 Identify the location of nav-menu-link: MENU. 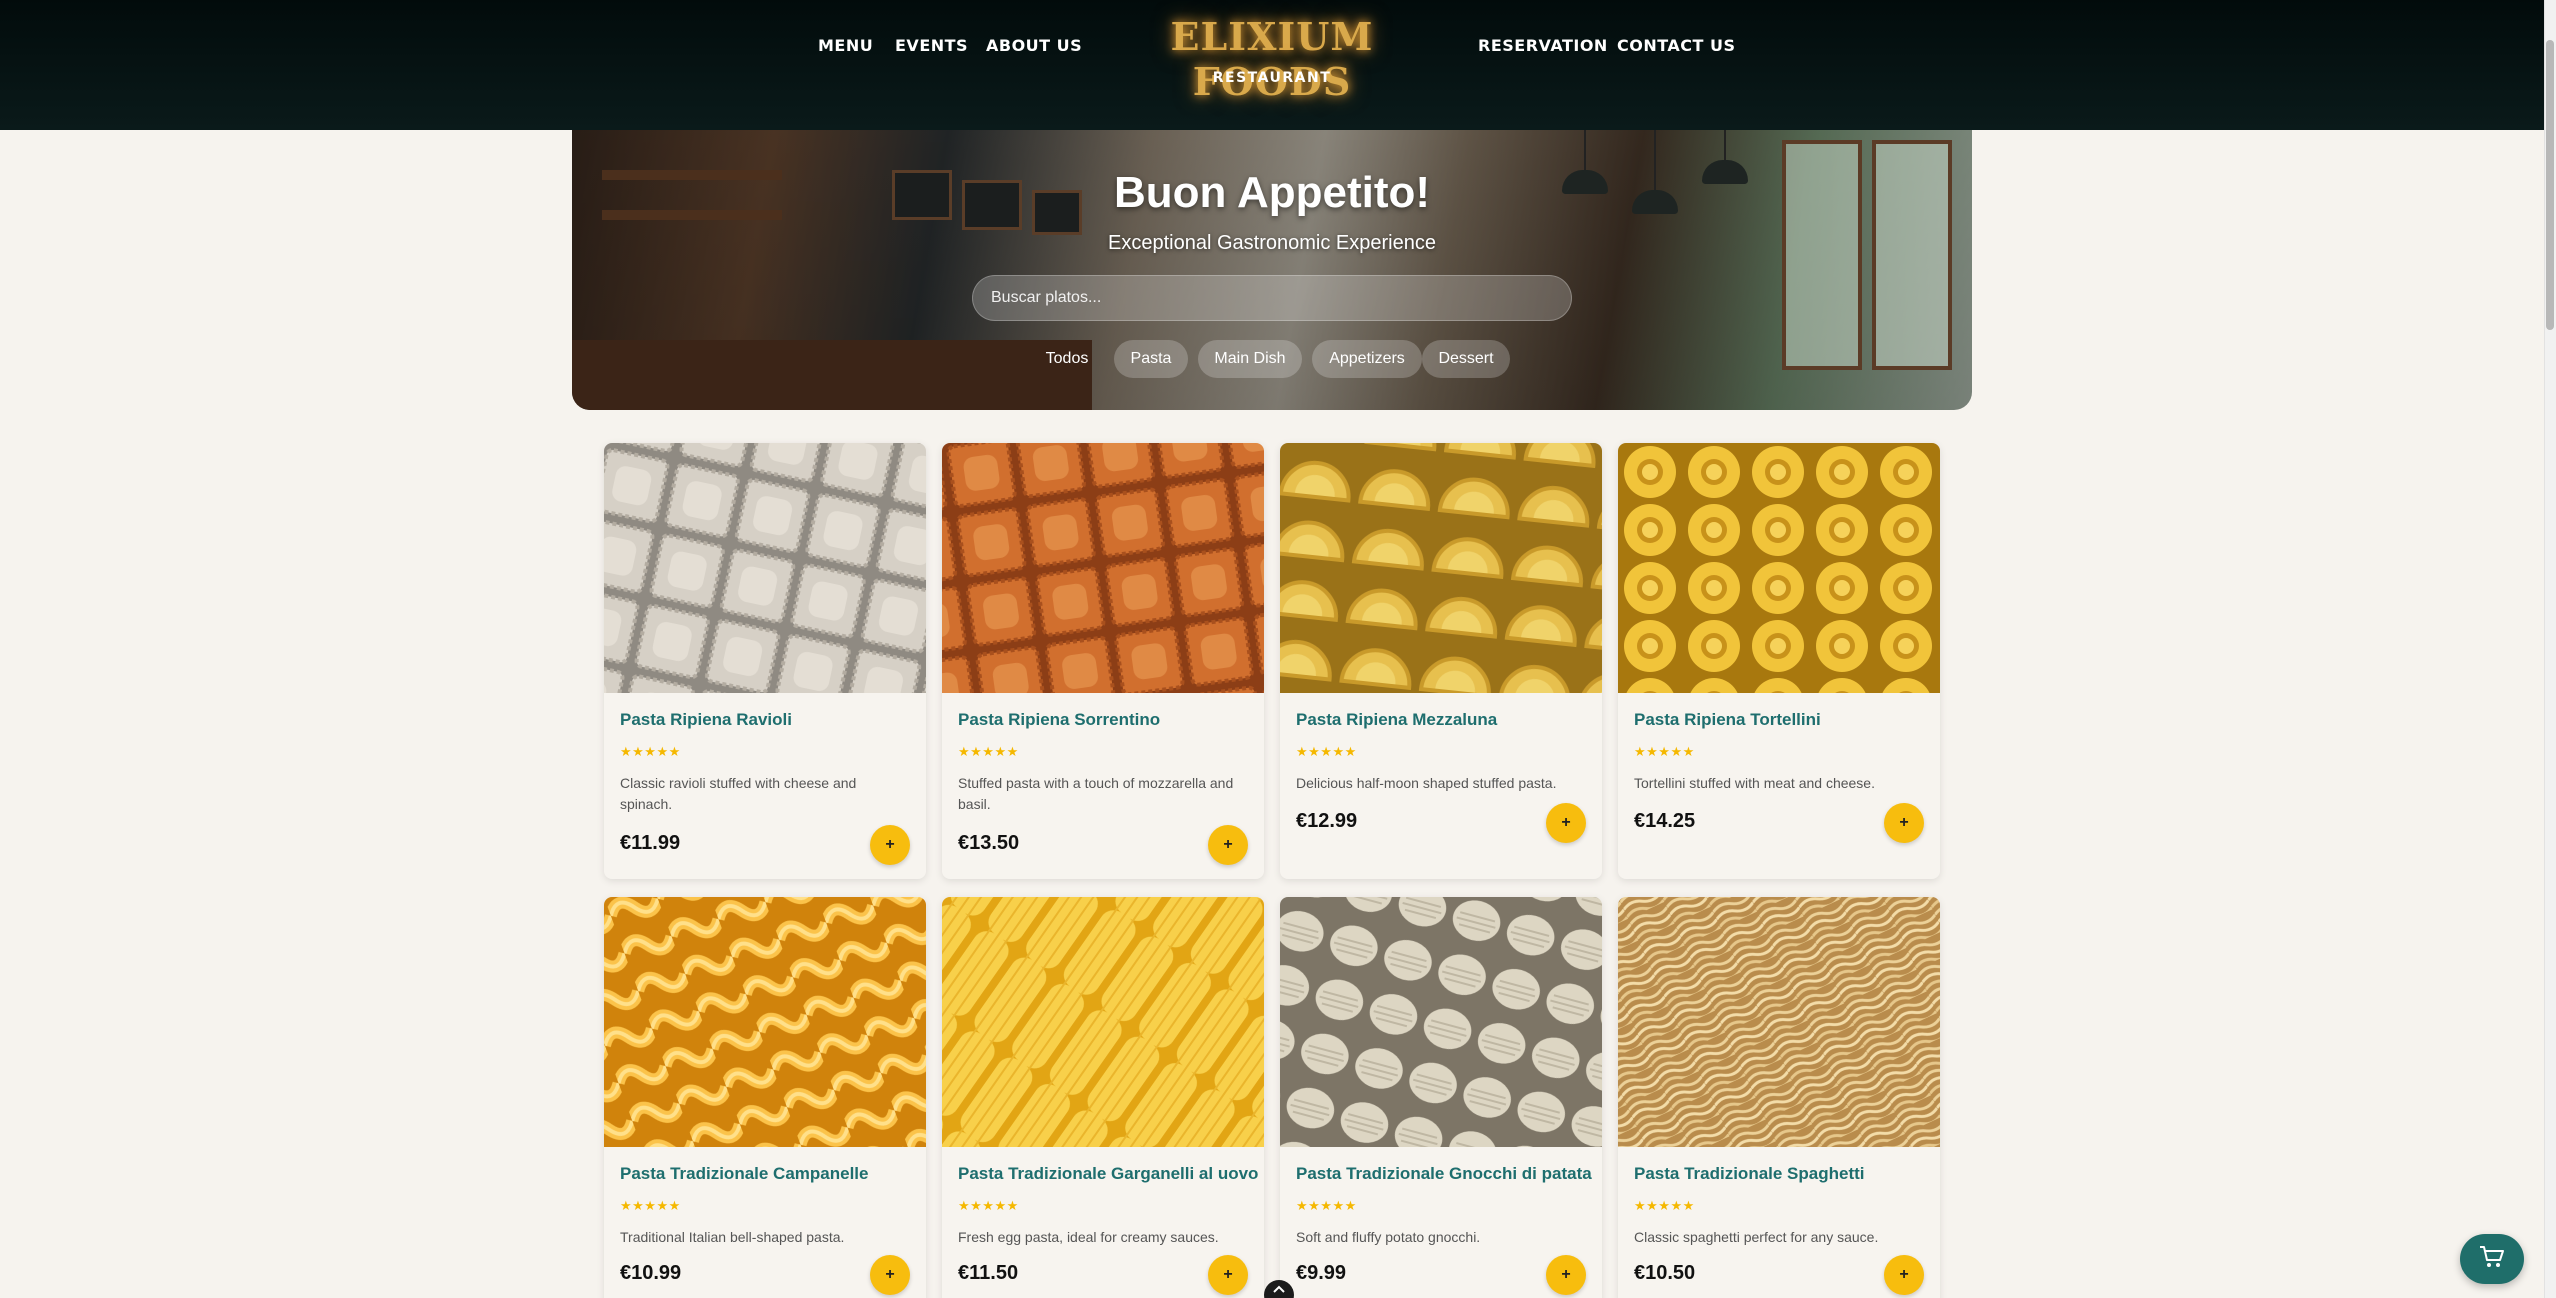
(845, 45).